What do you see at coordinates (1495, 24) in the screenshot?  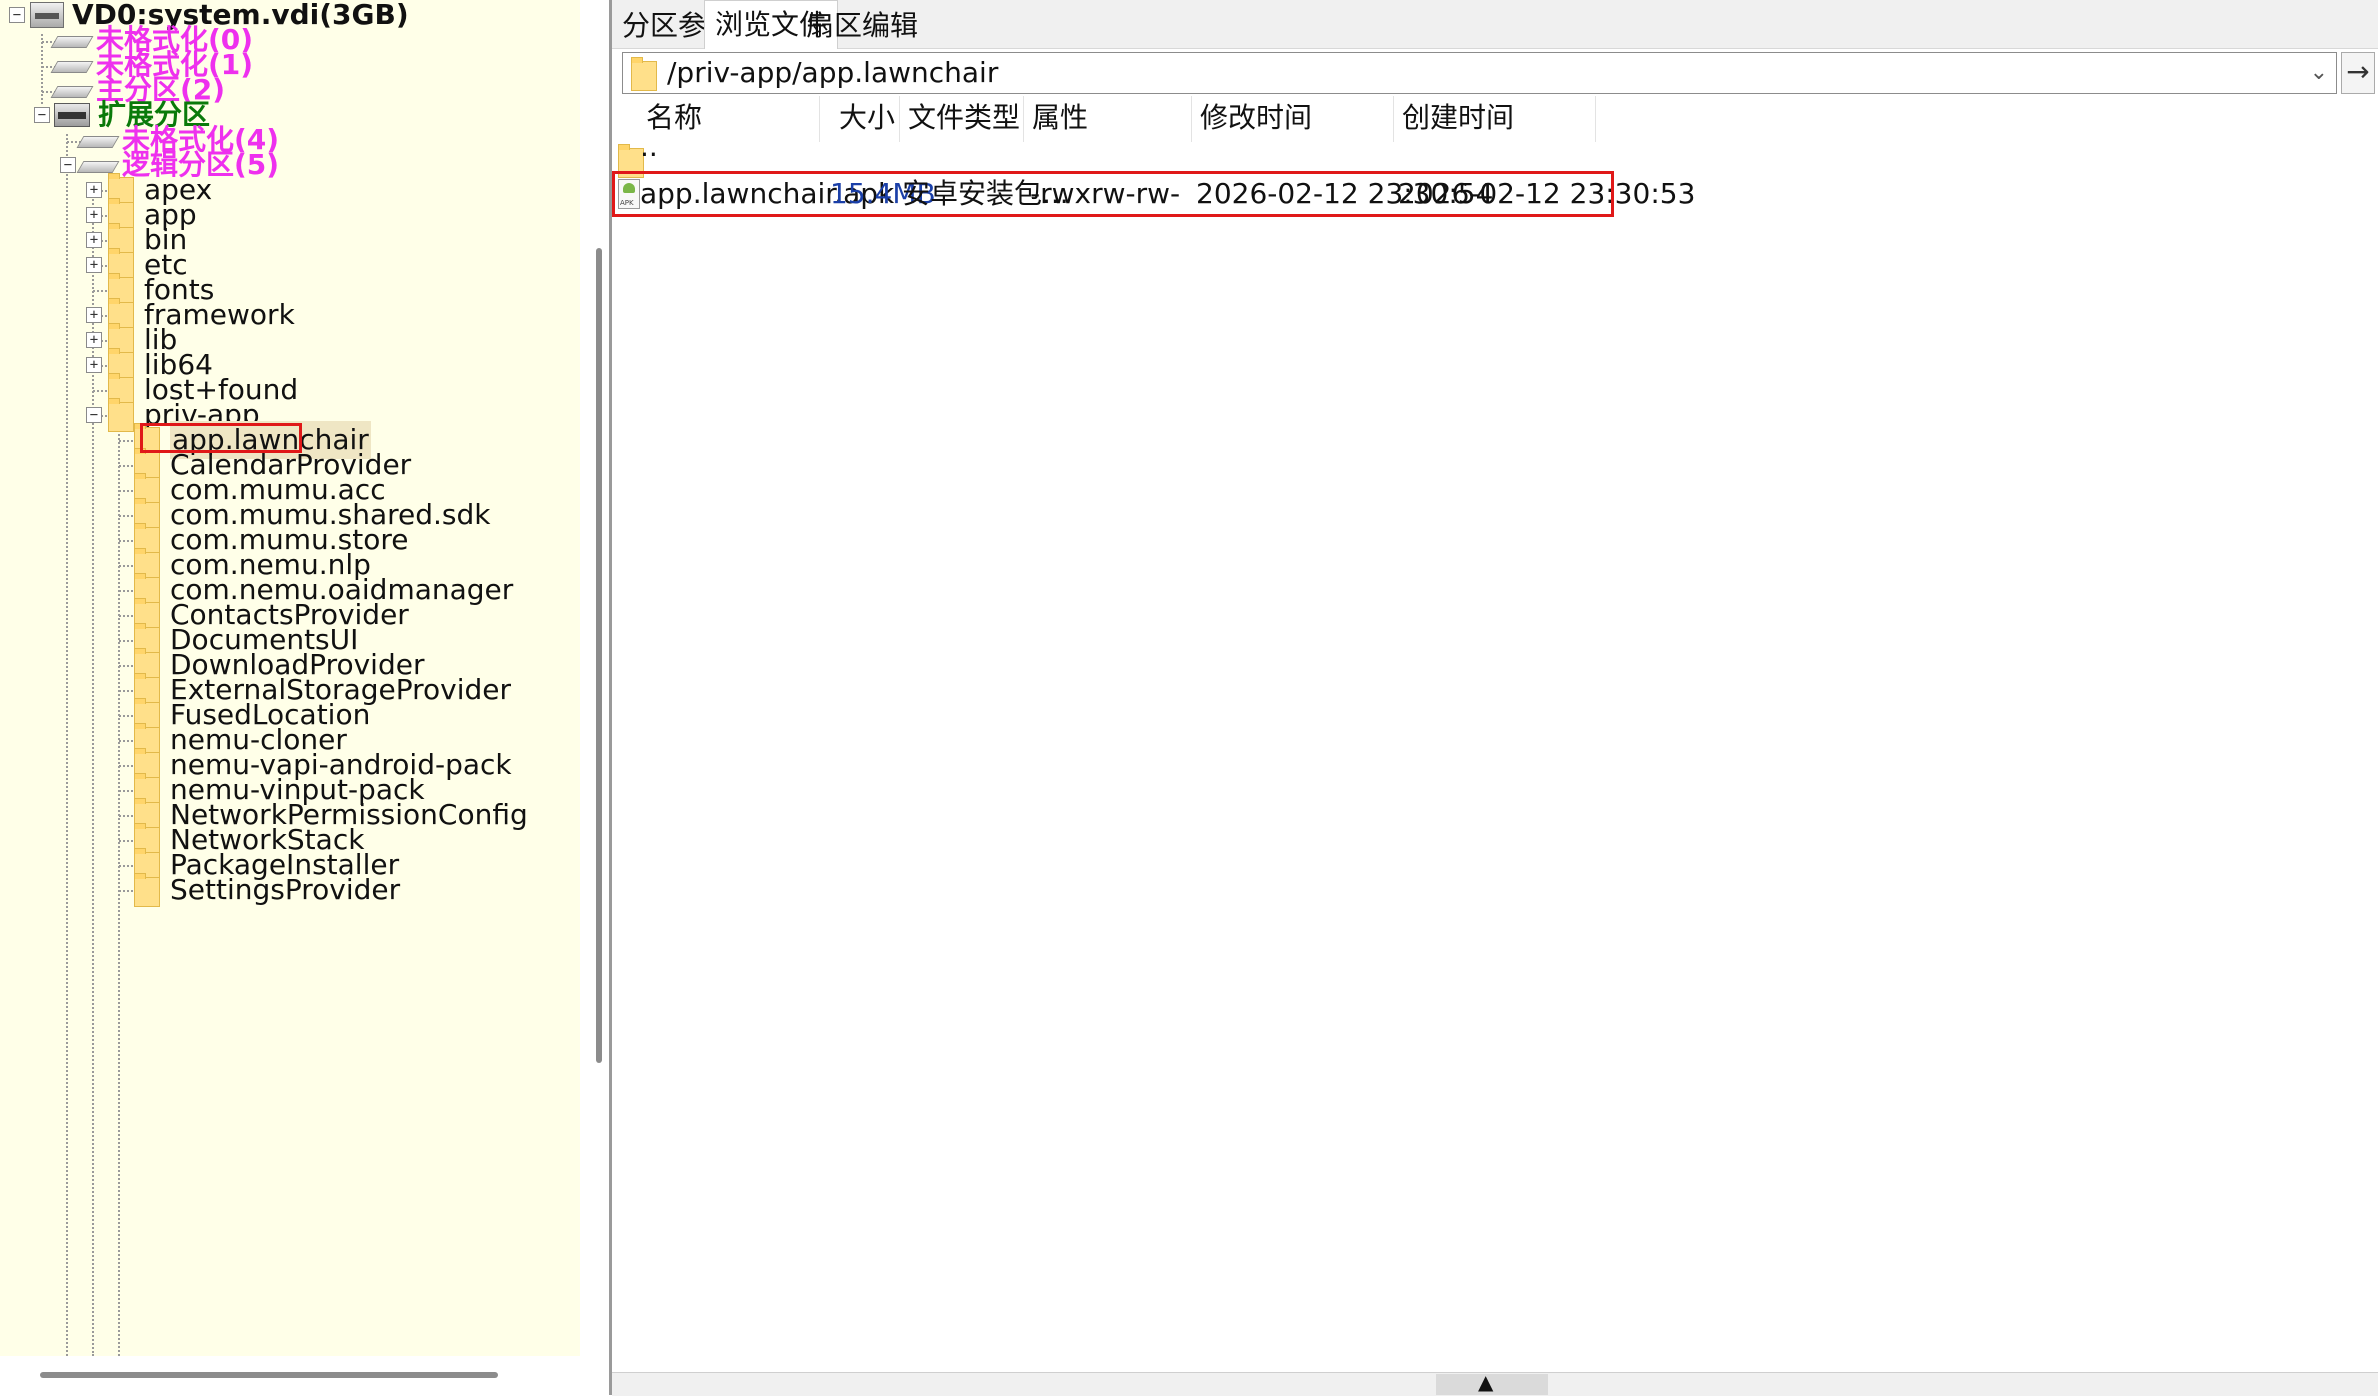 I see `tab-bar: 分区参数 浏览文件 扇区编辑` at bounding box center [1495, 24].